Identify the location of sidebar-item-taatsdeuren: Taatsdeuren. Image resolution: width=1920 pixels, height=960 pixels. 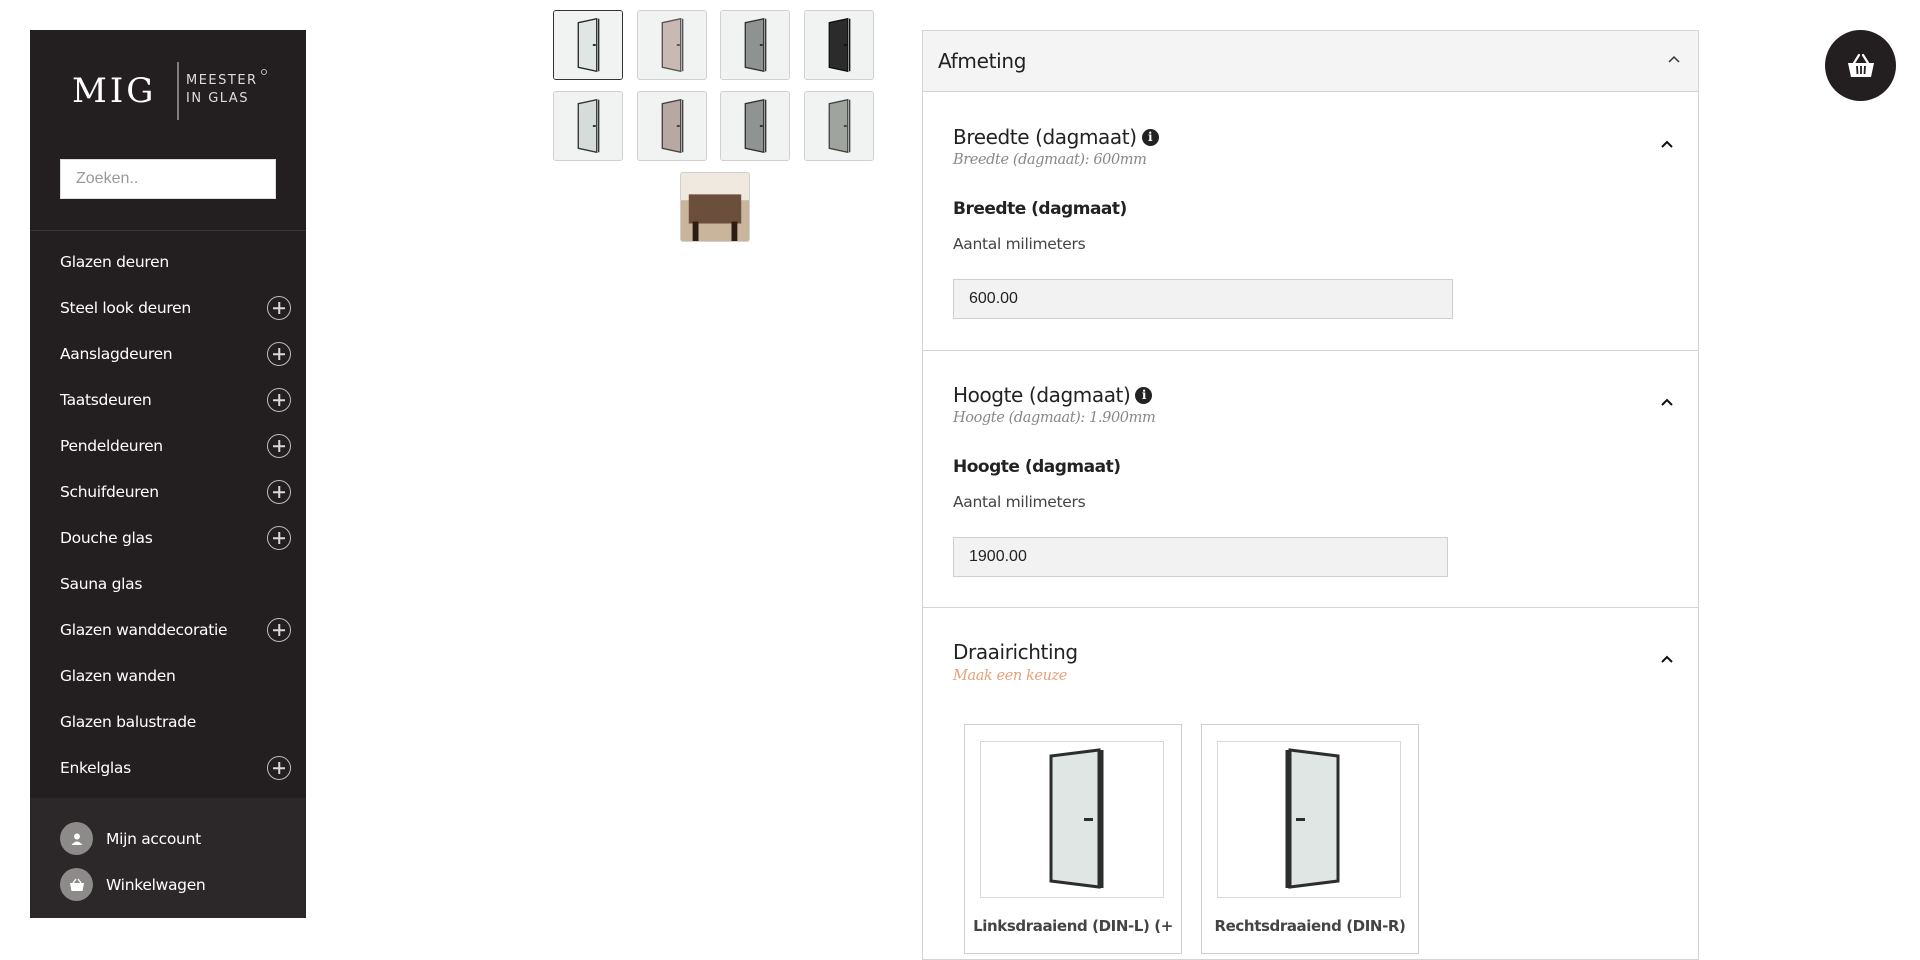
(168, 400).